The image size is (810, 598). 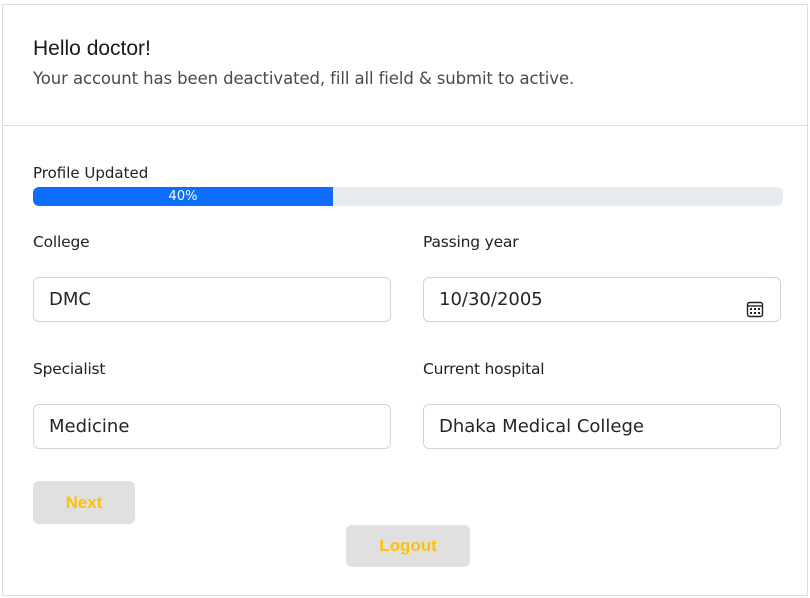 I want to click on progress-fill: 40%, so click(x=183, y=196).